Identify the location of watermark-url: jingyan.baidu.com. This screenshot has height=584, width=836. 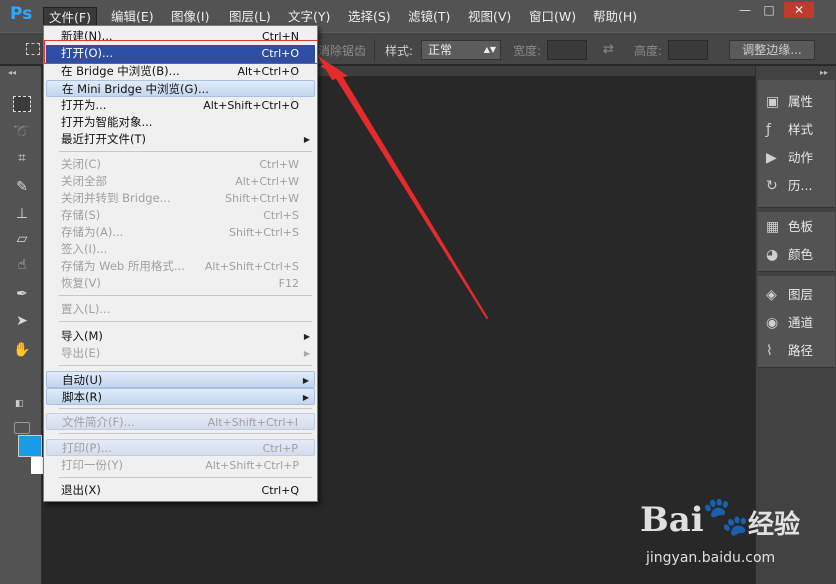
(711, 558).